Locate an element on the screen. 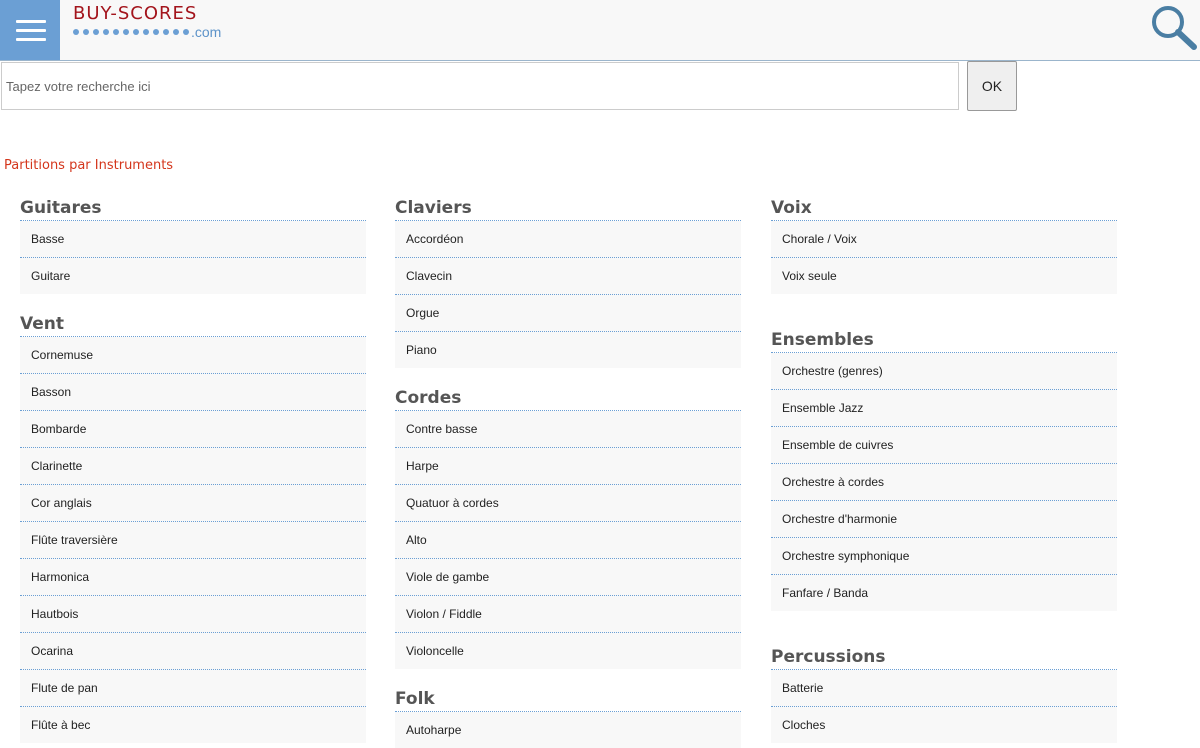  instrument-link: Clavecin is located at coordinates (568, 276).